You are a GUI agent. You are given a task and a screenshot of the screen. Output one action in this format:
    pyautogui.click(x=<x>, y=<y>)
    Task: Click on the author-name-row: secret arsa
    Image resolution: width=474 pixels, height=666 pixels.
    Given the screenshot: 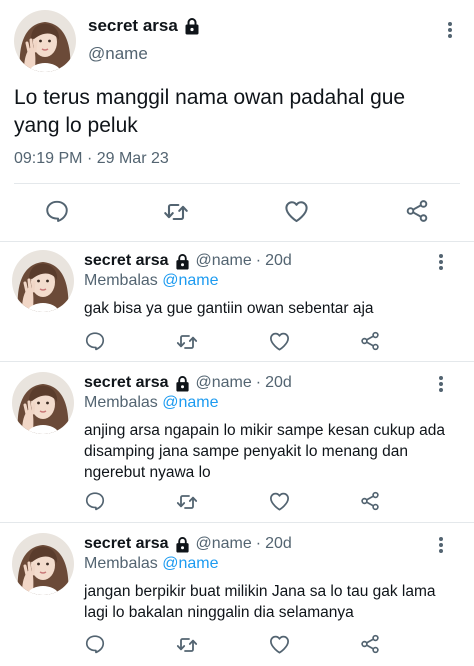 What is the action you would take?
    pyautogui.click(x=144, y=26)
    